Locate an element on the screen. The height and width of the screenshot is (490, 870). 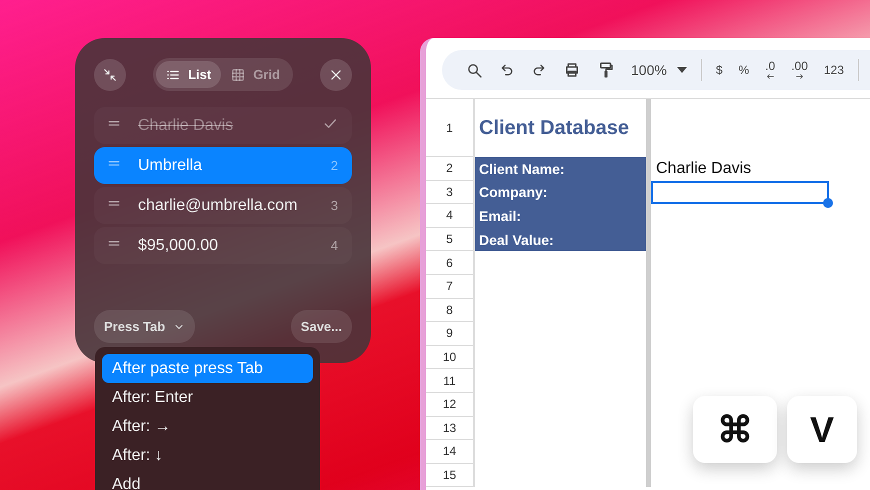
view-tab: List is located at coordinates (189, 74).